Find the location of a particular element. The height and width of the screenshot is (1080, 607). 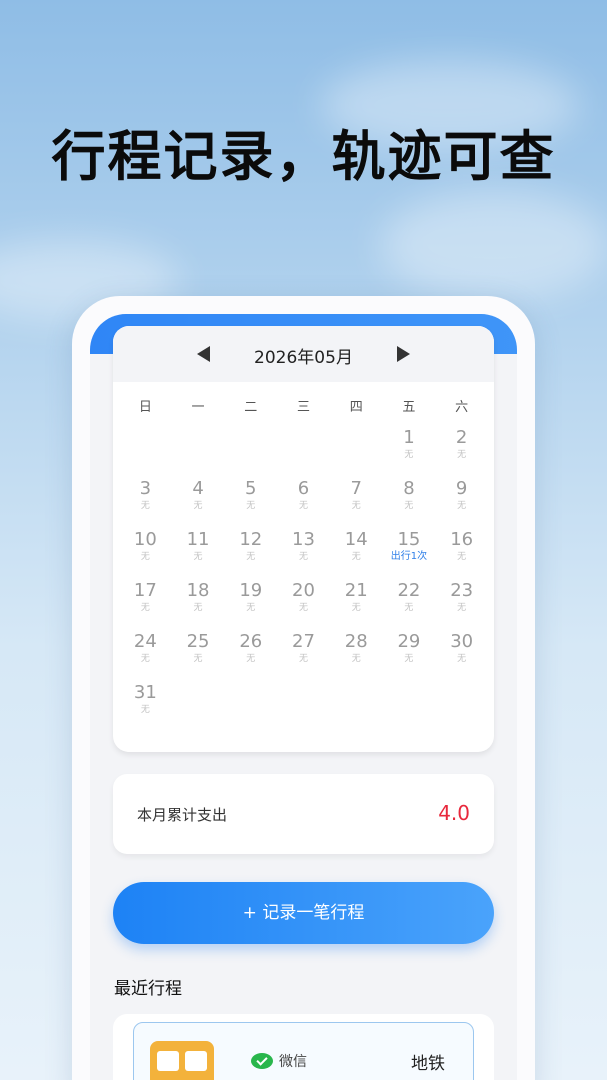

calendar-day: 31 无 is located at coordinates (145, 704).